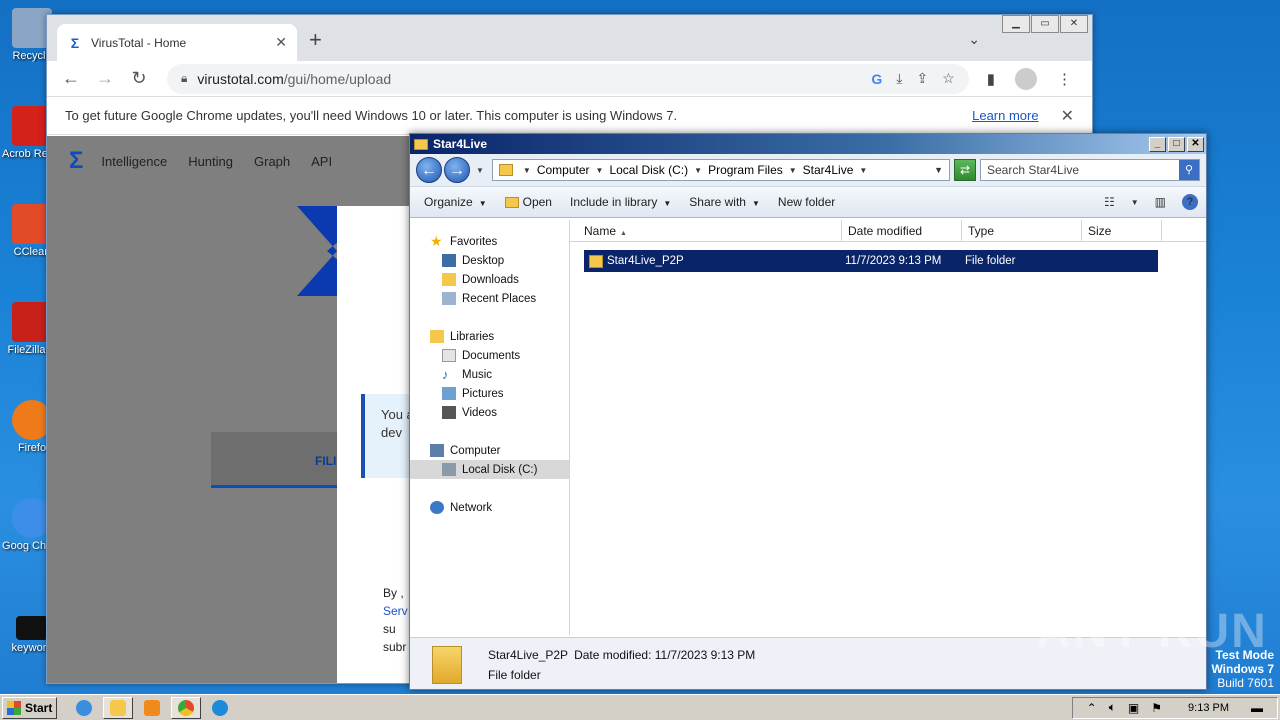 Image resolution: width=1280 pixels, height=720 pixels. I want to click on open-button: Open, so click(528, 202).